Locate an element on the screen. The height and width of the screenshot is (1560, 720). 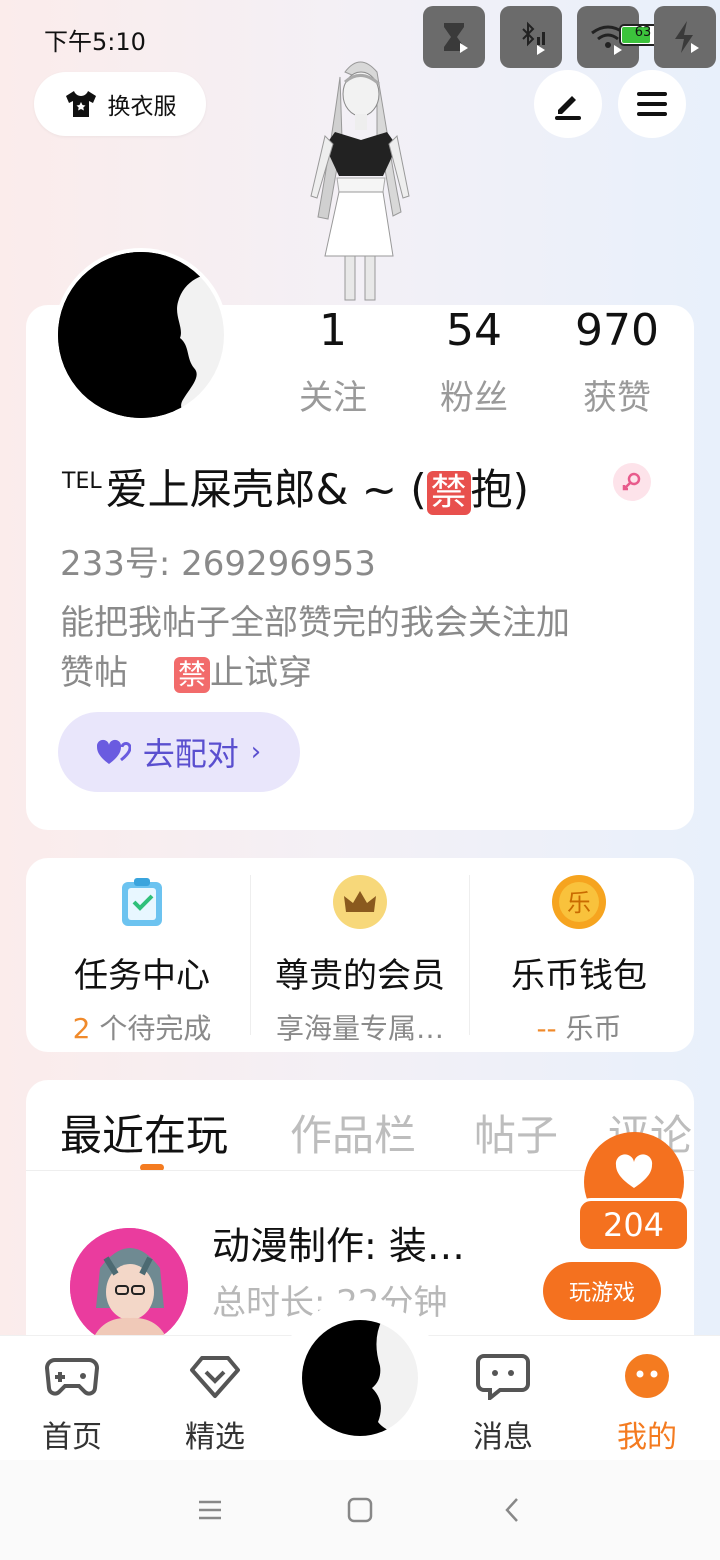
nav-home-label: 首页 is located at coordinates (72, 1437).